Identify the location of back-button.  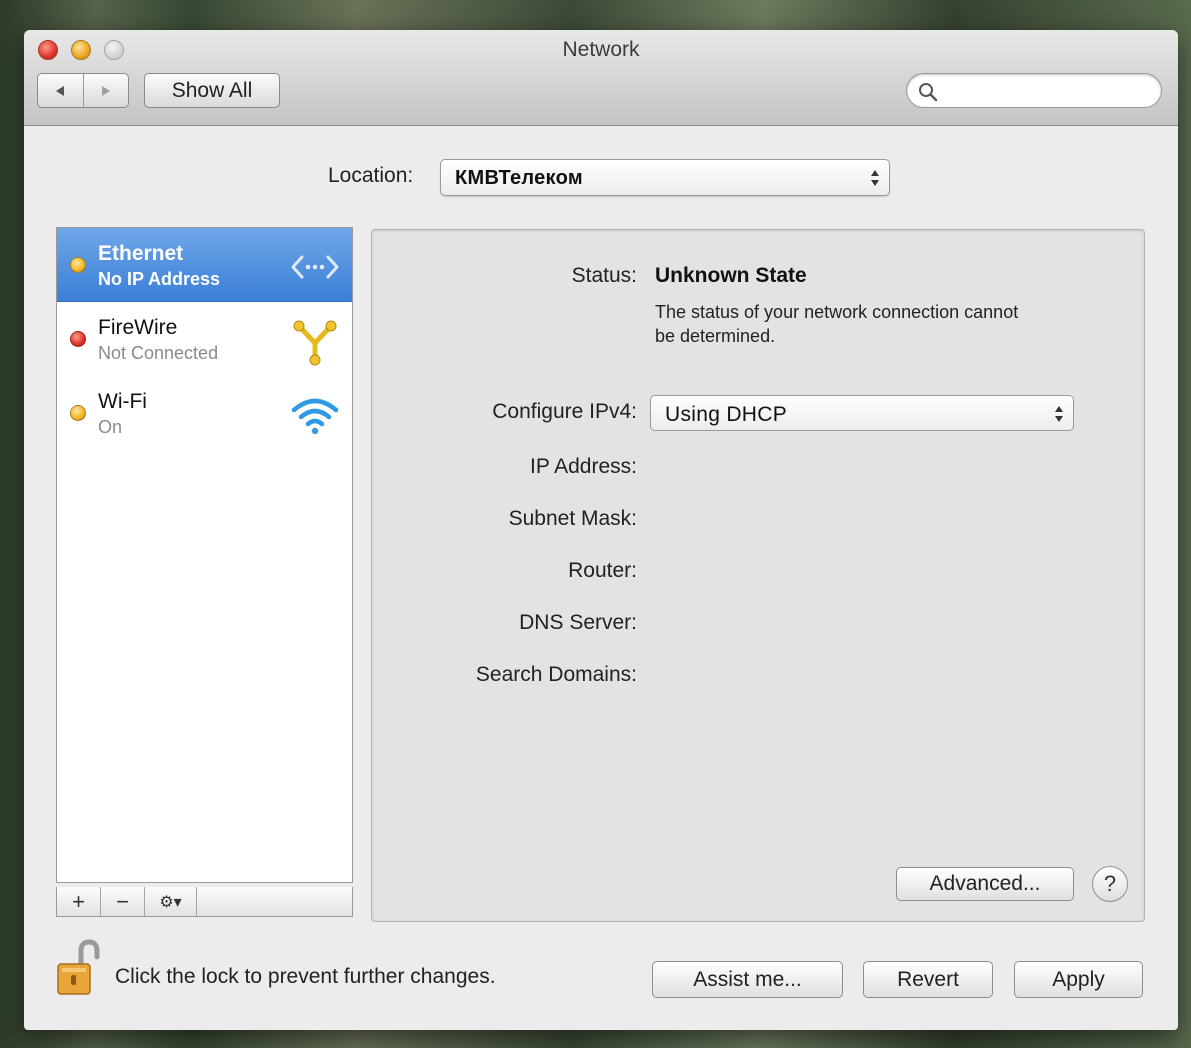
(60, 90).